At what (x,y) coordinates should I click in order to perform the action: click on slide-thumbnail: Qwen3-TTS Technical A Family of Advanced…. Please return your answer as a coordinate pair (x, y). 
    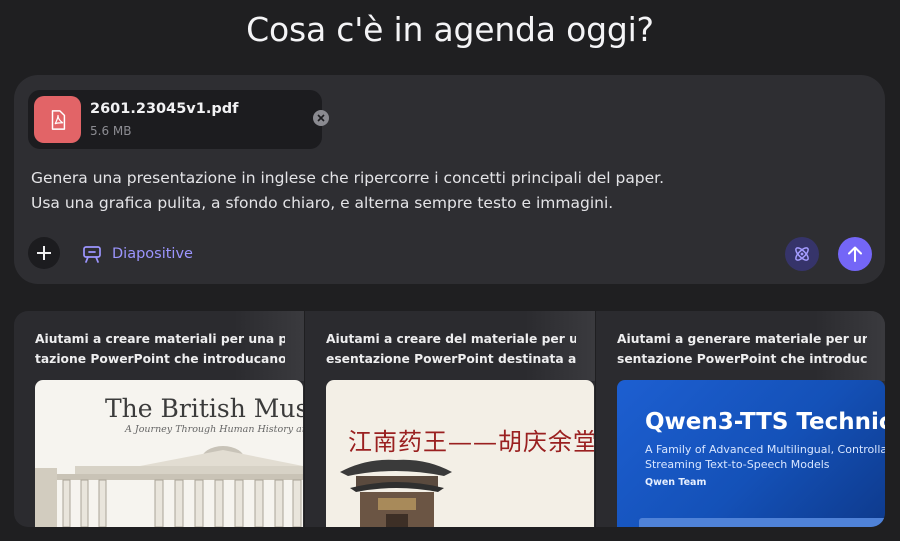
    Looking at the image, I should click on (751, 453).